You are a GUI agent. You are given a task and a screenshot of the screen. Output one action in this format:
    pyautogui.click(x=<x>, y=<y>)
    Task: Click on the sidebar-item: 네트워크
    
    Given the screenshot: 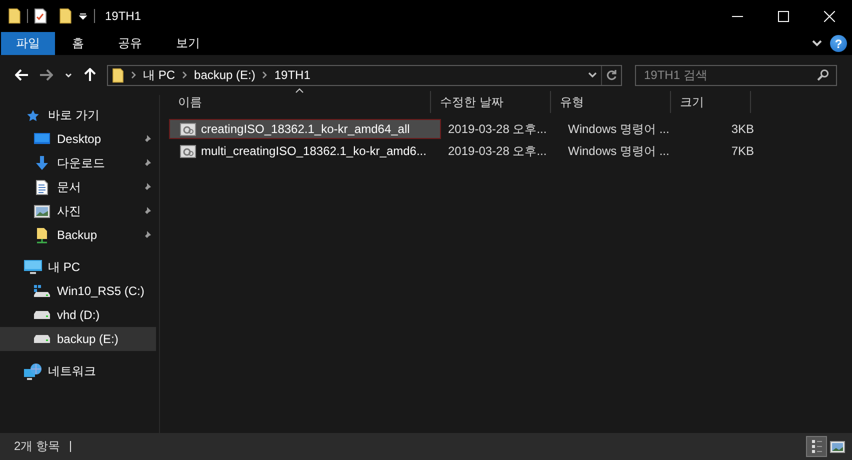 What is the action you would take?
    pyautogui.click(x=78, y=371)
    